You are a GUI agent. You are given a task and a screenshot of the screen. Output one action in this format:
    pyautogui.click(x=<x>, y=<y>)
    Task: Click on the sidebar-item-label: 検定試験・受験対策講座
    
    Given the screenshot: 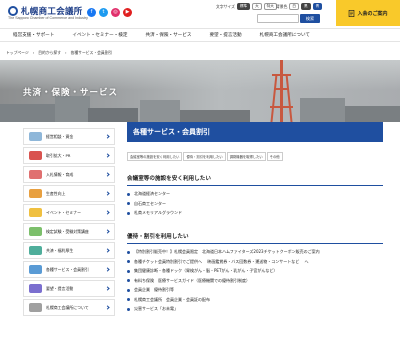 What is the action you would take?
    pyautogui.click(x=67, y=231)
    